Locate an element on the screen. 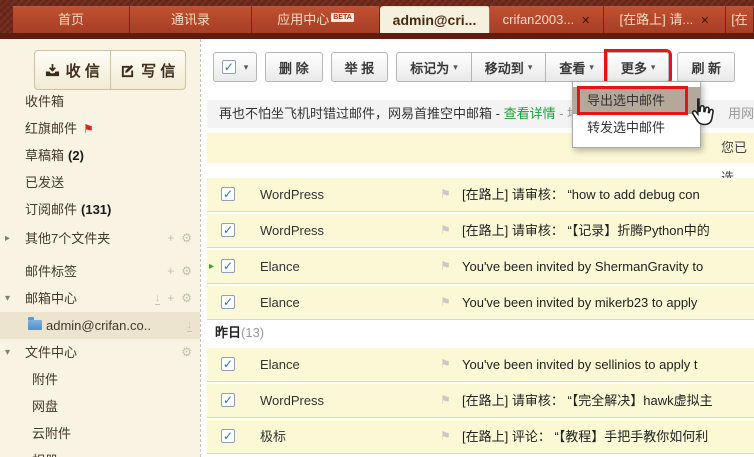 The width and height of the screenshot is (754, 457). mark-as-button: 标记为 ▾ is located at coordinates (434, 67).